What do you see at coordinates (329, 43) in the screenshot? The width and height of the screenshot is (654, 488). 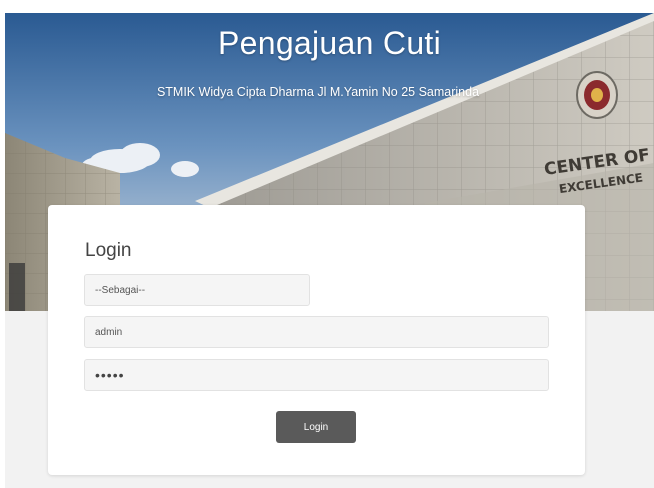 I see `page-title: Pengajuan Cuti` at bounding box center [329, 43].